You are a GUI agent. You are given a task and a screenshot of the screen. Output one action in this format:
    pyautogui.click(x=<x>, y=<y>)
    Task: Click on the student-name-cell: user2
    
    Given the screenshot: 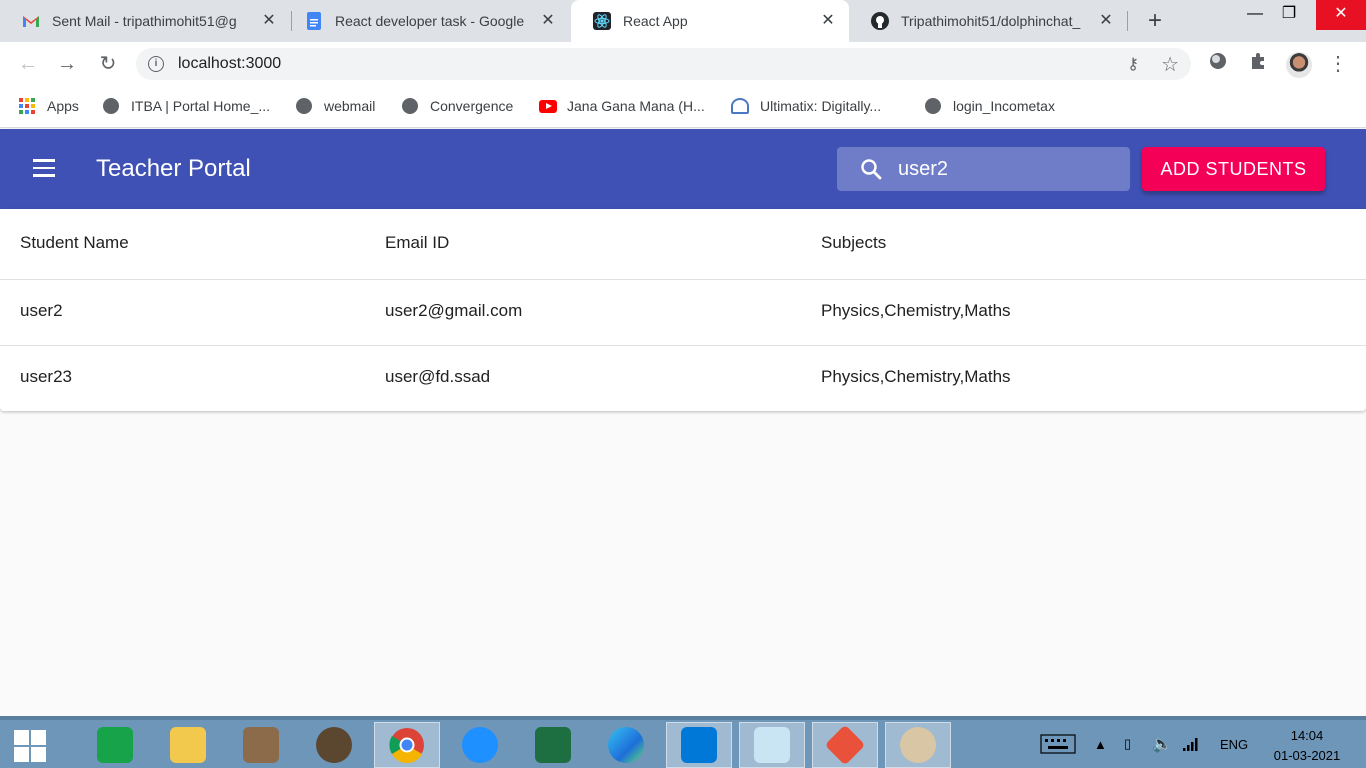 What is the action you would take?
    pyautogui.click(x=41, y=310)
    